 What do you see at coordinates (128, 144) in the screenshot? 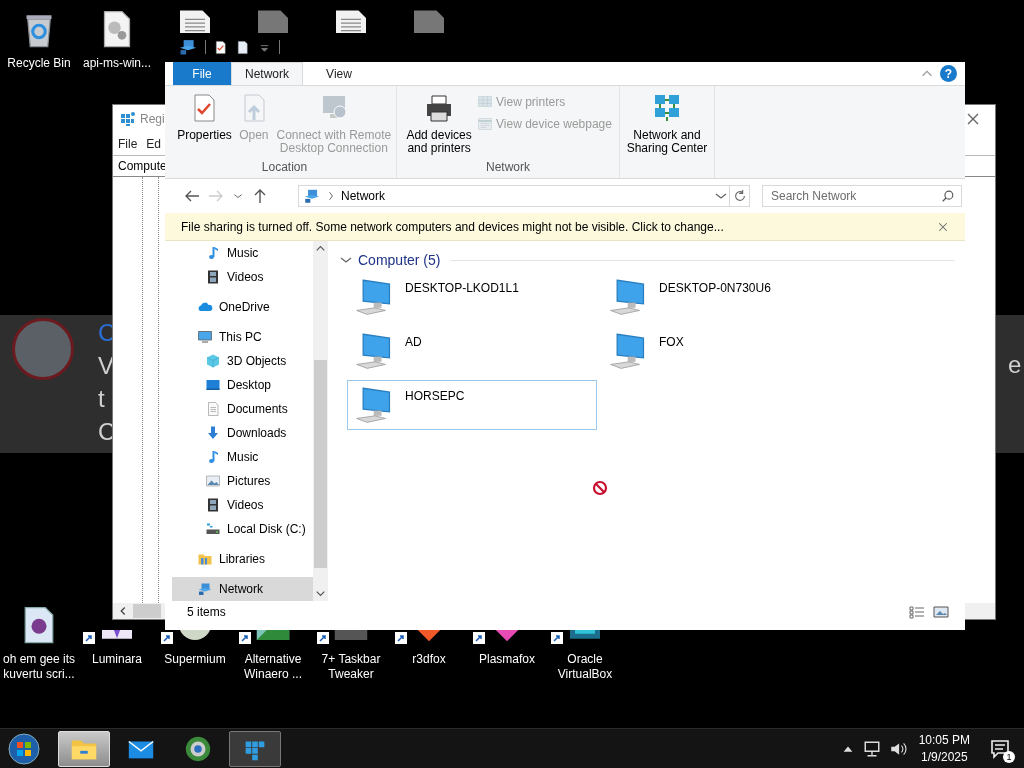
I see `menu-item: File` at bounding box center [128, 144].